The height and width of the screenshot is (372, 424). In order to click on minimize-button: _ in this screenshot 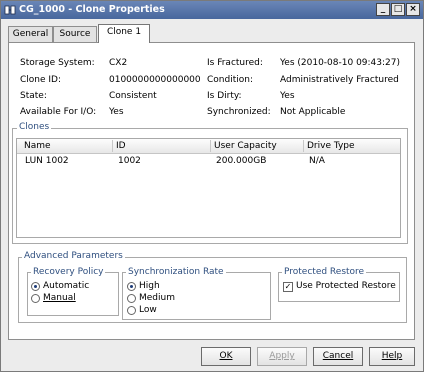, I will do `click(383, 9)`.